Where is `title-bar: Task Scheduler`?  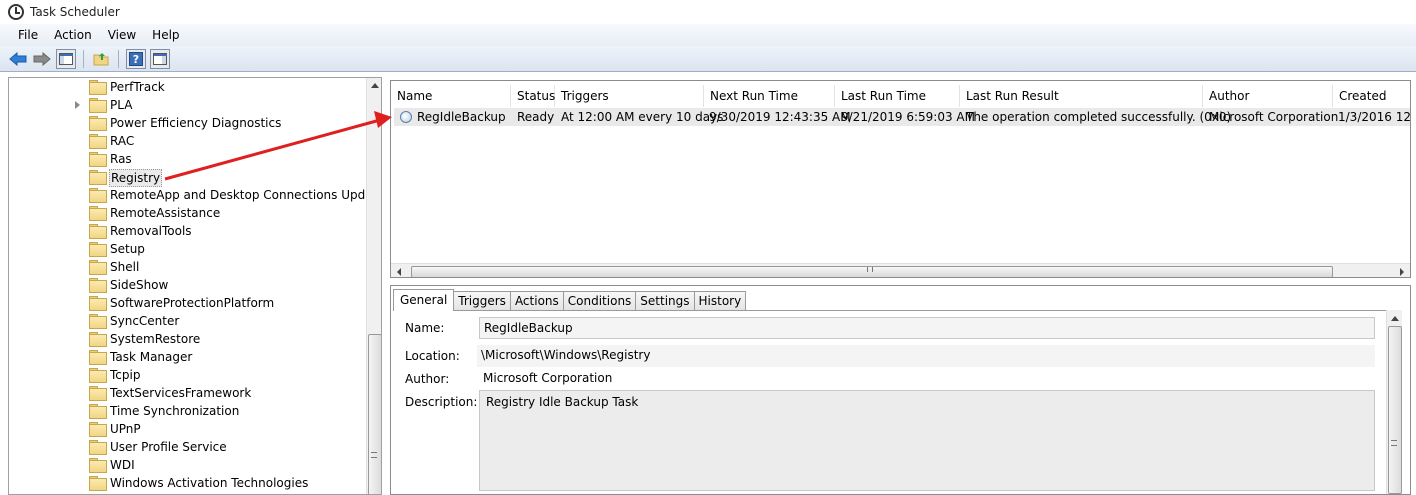
title-bar: Task Scheduler is located at coordinates (708, 12).